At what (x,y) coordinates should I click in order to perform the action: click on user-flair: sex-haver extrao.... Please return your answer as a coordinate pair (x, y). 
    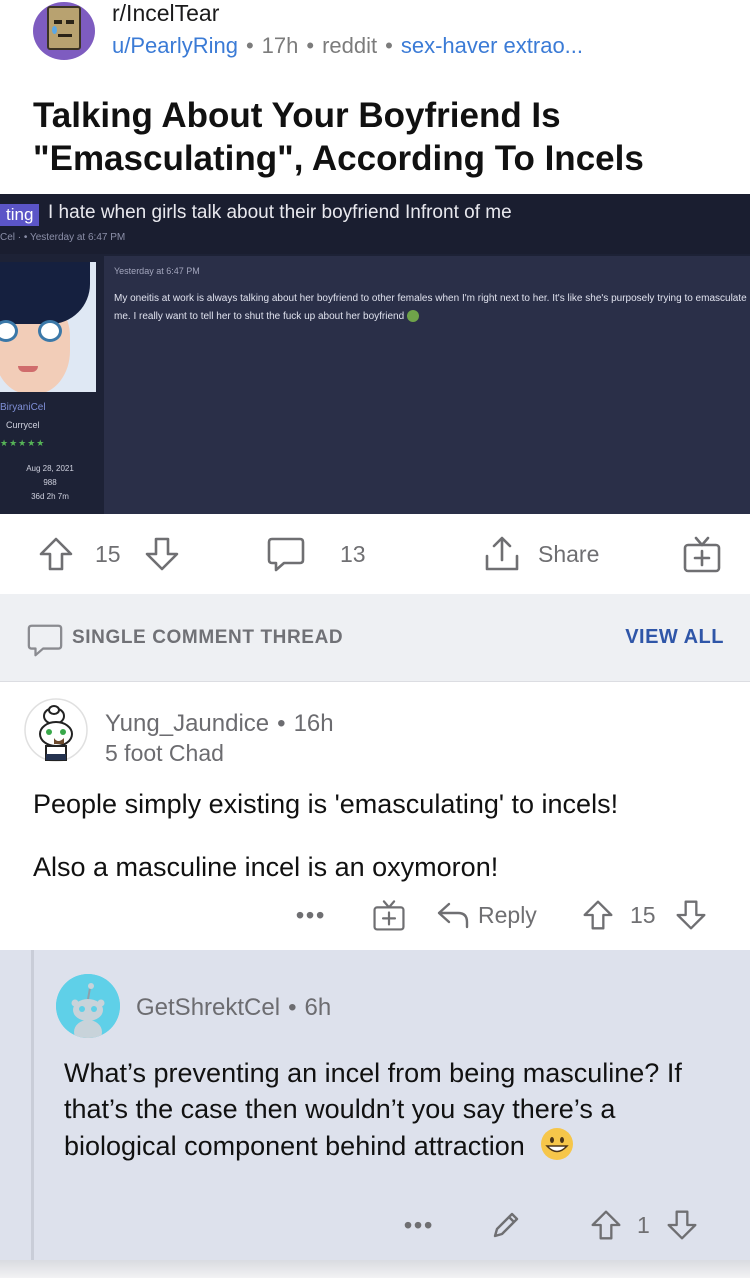
    Looking at the image, I should click on (492, 45).